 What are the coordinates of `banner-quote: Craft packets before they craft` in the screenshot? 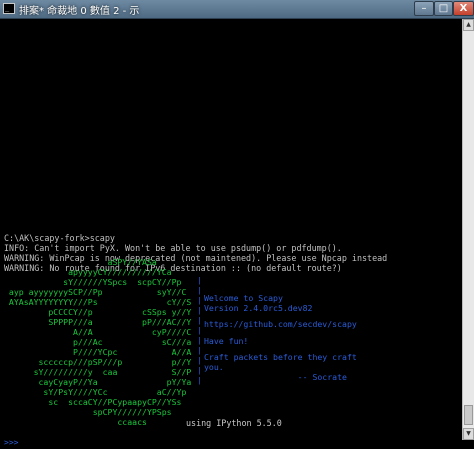 It's located at (280, 357).